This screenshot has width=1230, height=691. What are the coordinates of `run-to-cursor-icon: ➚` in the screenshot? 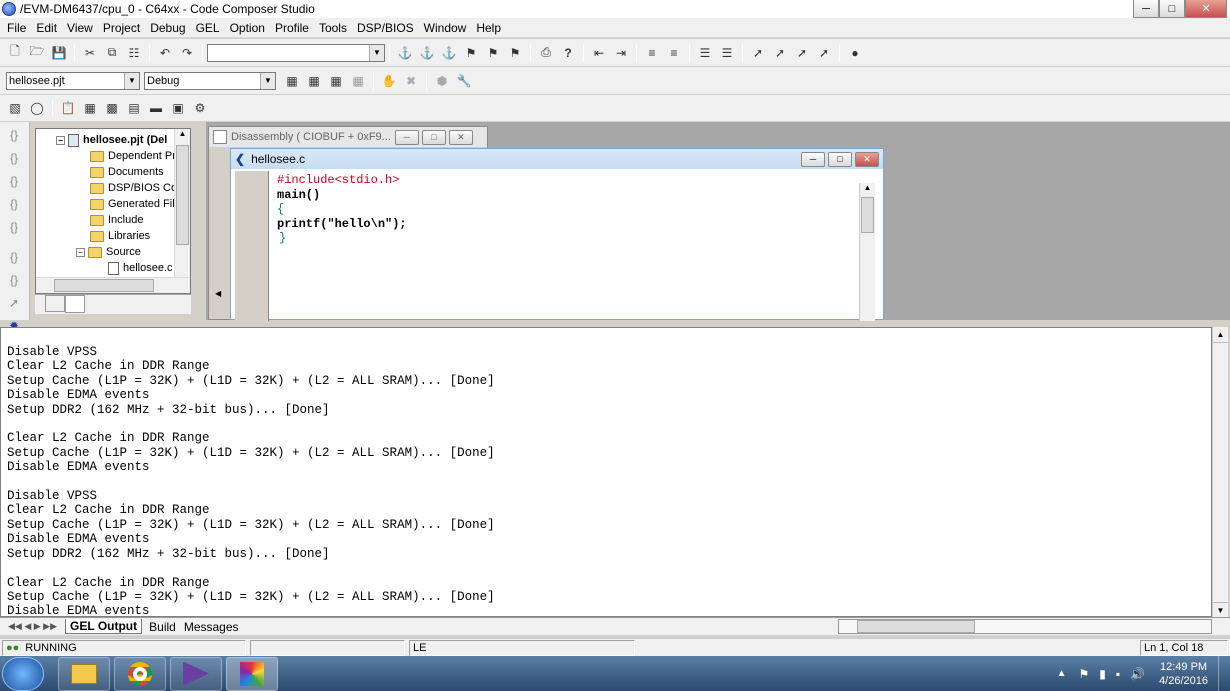 It's located at (824, 53).